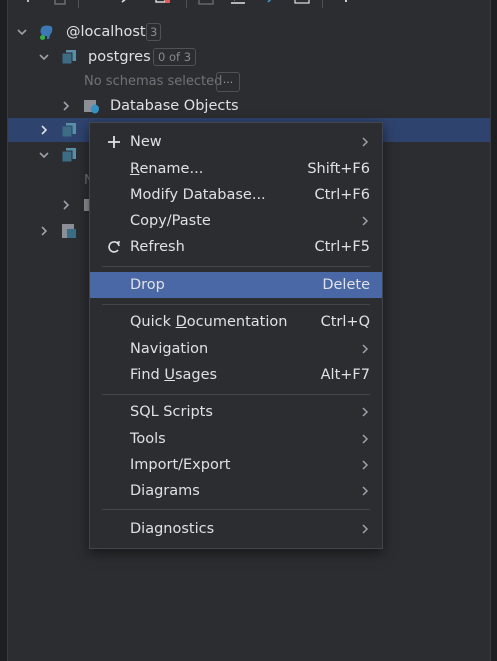  What do you see at coordinates (147, 375) in the screenshot?
I see `label-part: Find` at bounding box center [147, 375].